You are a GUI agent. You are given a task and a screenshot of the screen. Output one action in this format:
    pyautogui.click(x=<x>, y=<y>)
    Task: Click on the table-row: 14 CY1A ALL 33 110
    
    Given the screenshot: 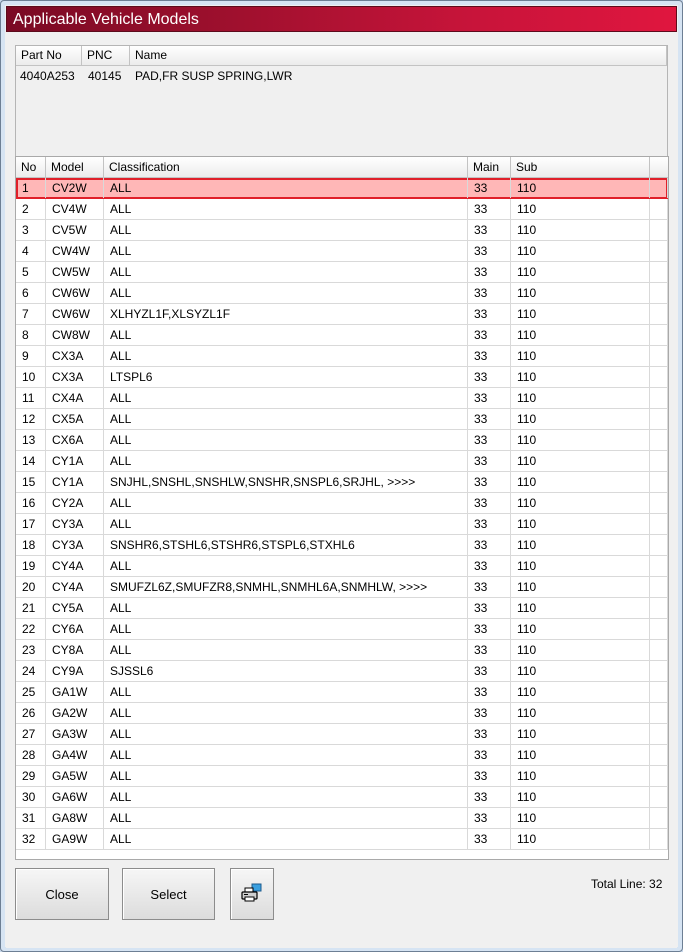 What is the action you would take?
    pyautogui.click(x=342, y=461)
    